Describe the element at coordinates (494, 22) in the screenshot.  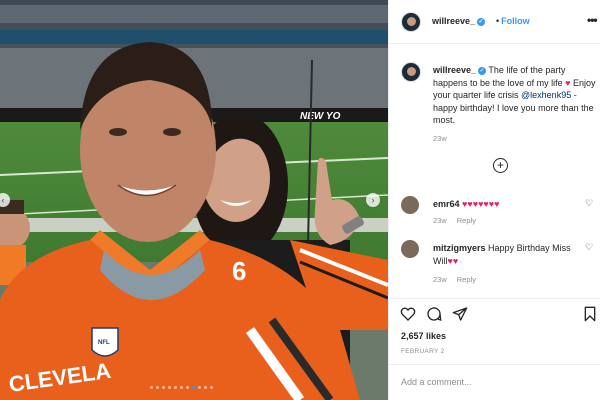
I see `post-header: willreeve_ ✓ • Follow •••` at that location.